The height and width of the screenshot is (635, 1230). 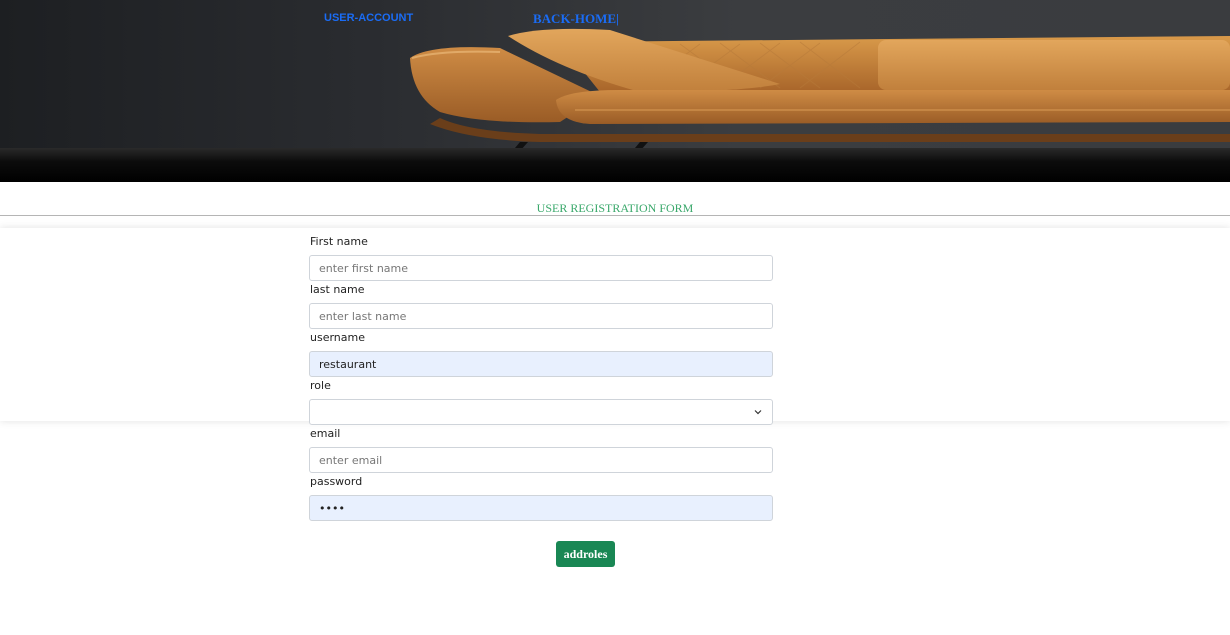 What do you see at coordinates (336, 481) in the screenshot?
I see `password-label: password` at bounding box center [336, 481].